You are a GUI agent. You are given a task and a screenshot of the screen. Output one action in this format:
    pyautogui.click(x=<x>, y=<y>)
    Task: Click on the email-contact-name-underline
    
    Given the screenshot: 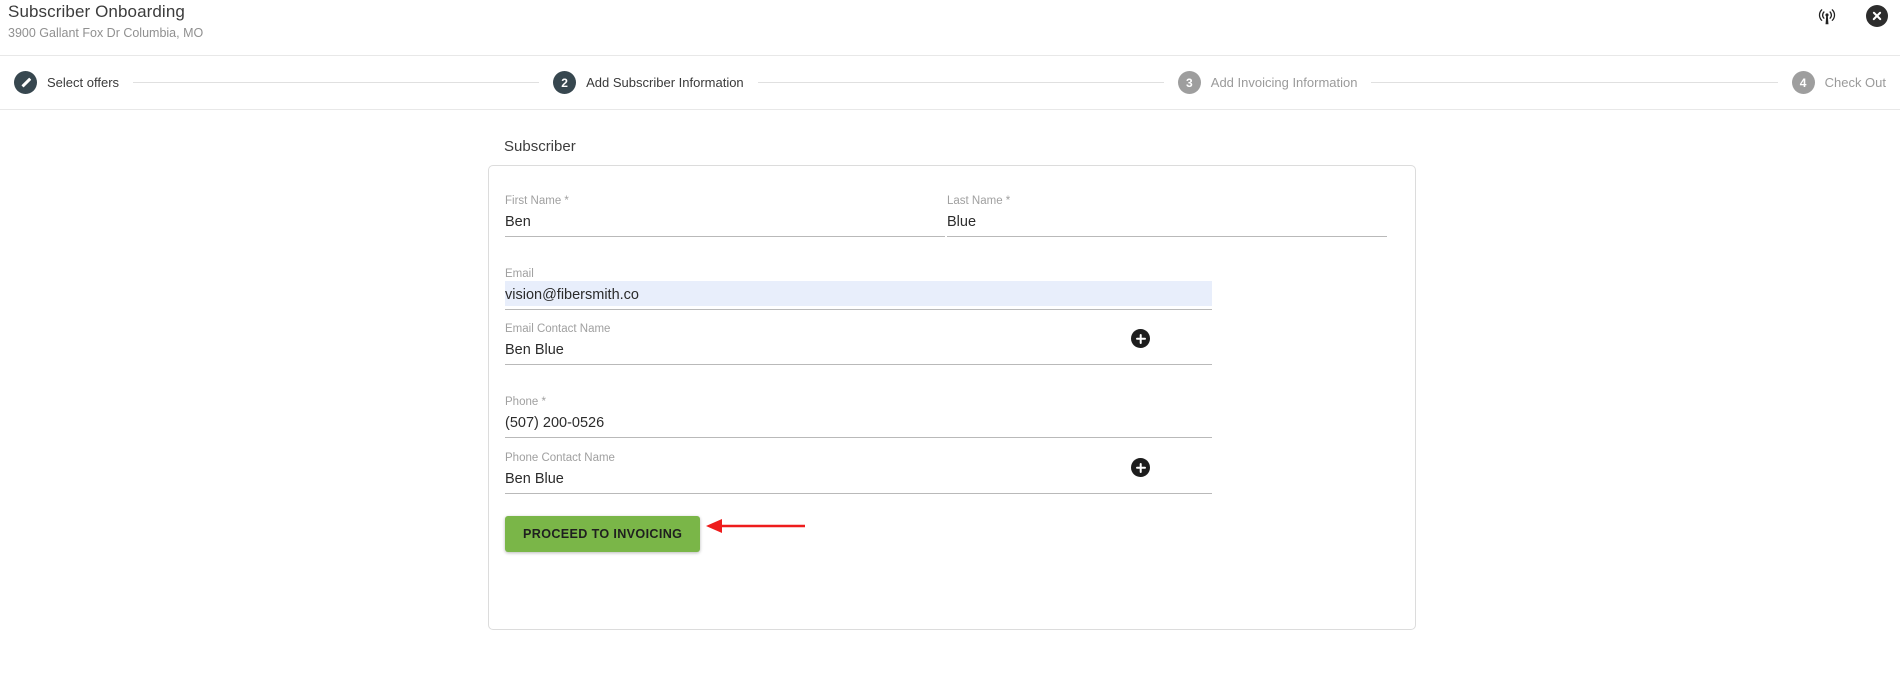 What is the action you would take?
    pyautogui.click(x=858, y=364)
    